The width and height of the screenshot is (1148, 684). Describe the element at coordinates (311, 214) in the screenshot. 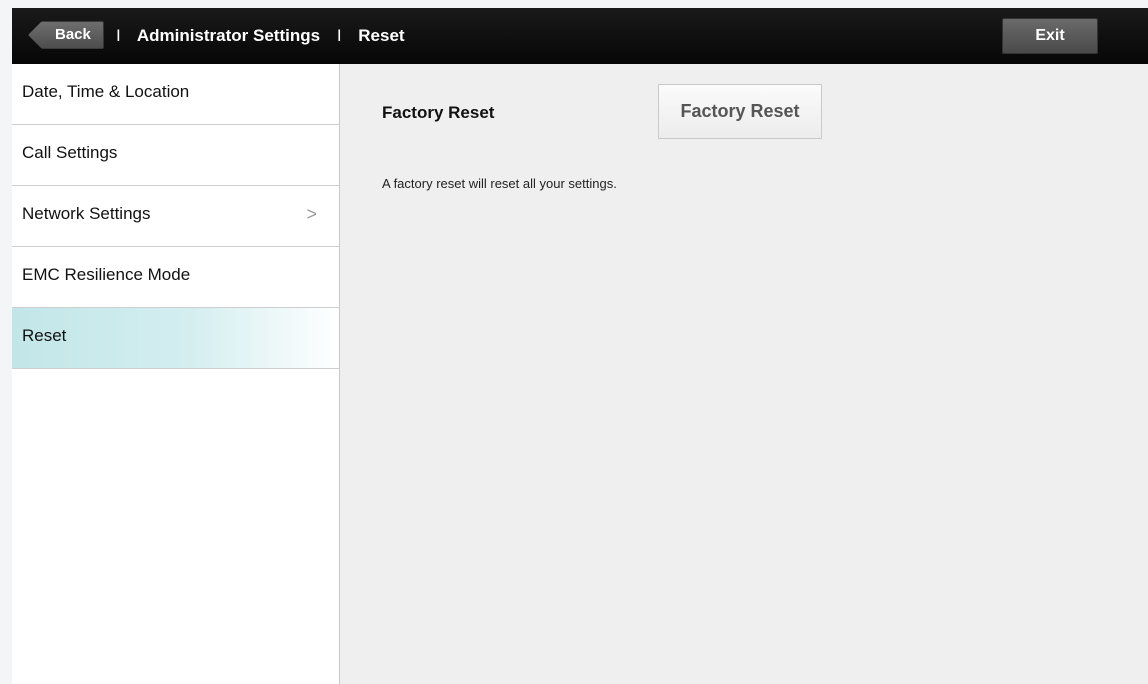

I see `chevron-right-icon: >` at that location.